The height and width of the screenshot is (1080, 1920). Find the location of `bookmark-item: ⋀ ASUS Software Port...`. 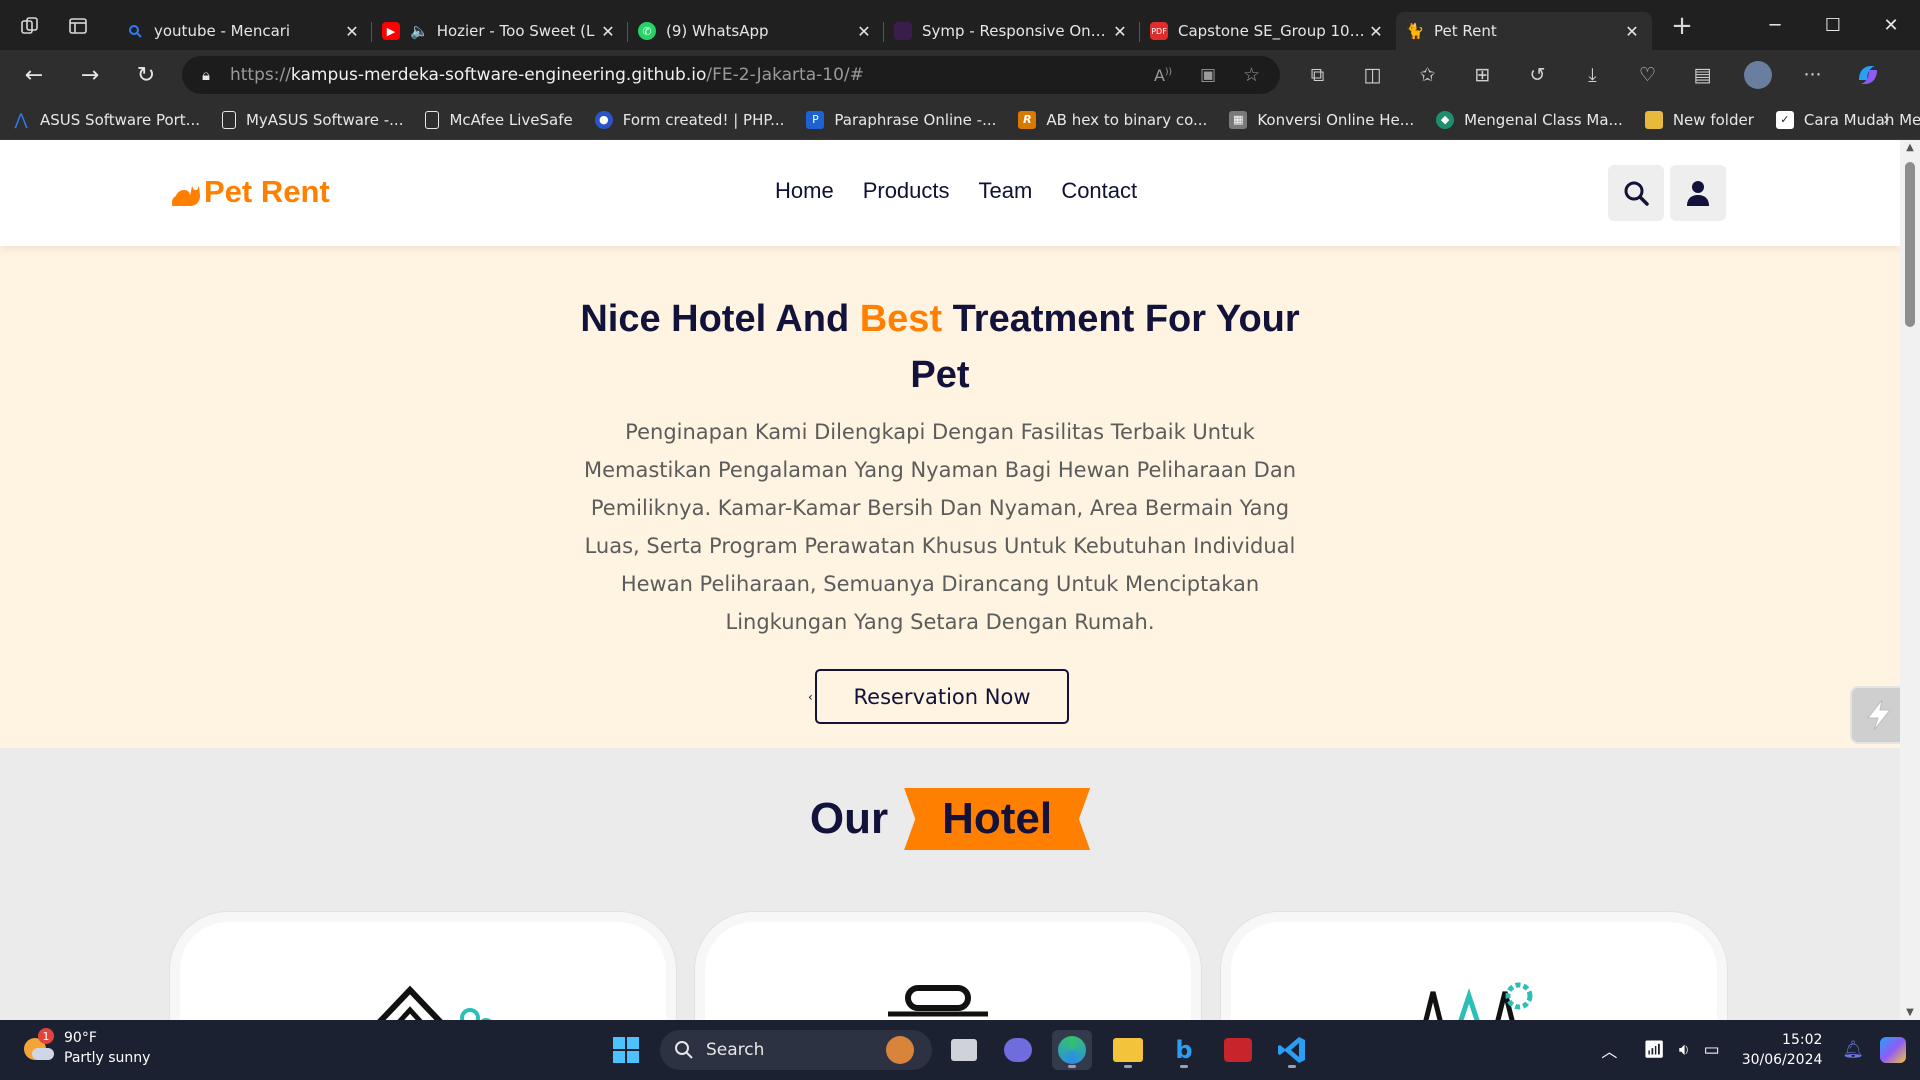

bookmark-item: ⋀ ASUS Software Port... is located at coordinates (106, 119).